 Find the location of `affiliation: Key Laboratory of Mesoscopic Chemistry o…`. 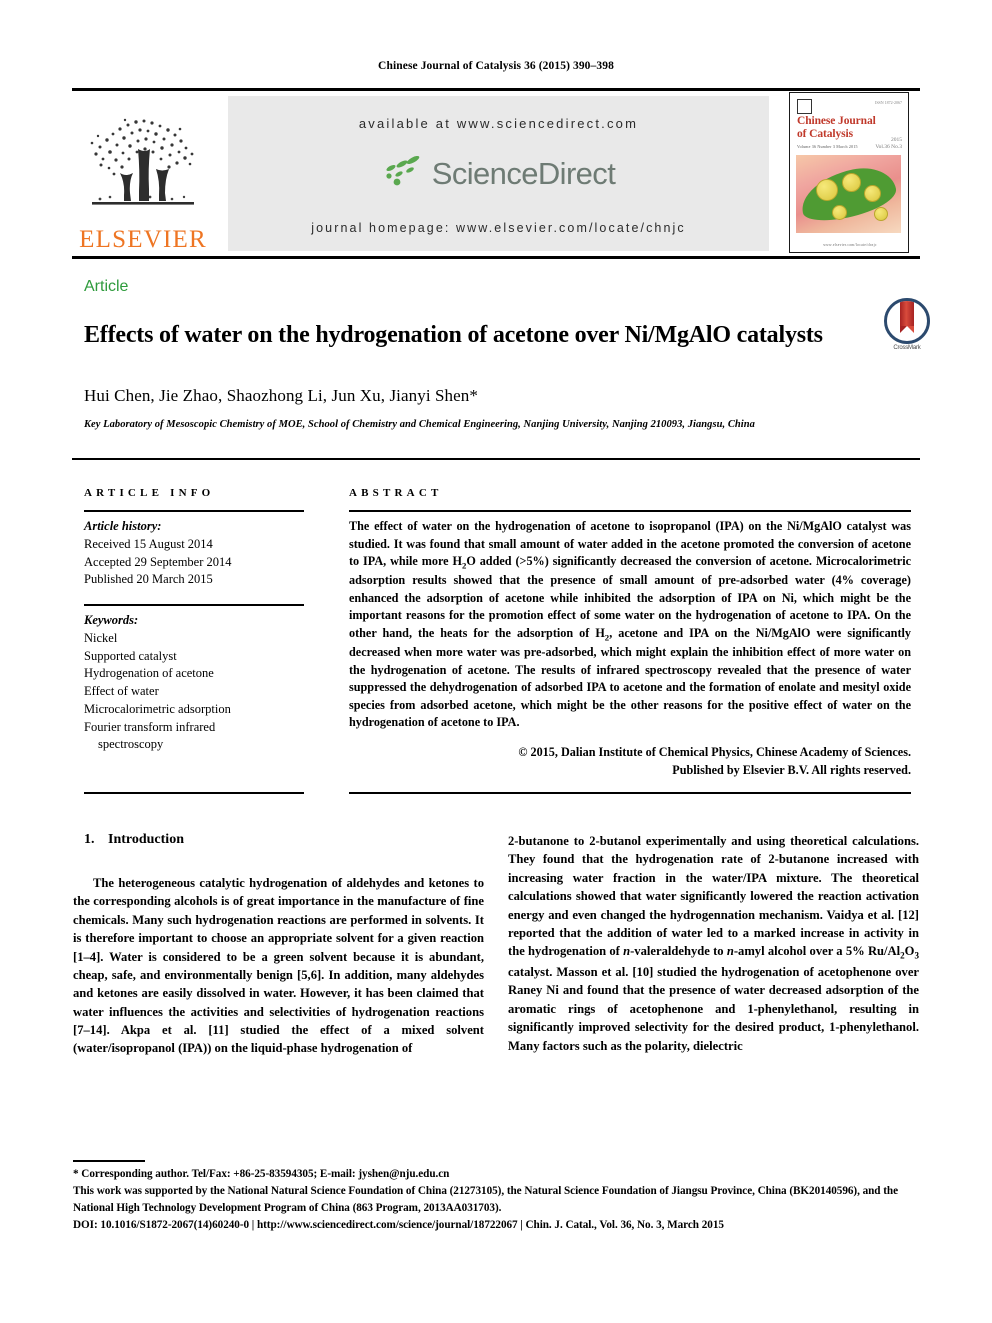

affiliation: Key Laboratory of Mesoscopic Chemistry o… is located at coordinates (419, 424).